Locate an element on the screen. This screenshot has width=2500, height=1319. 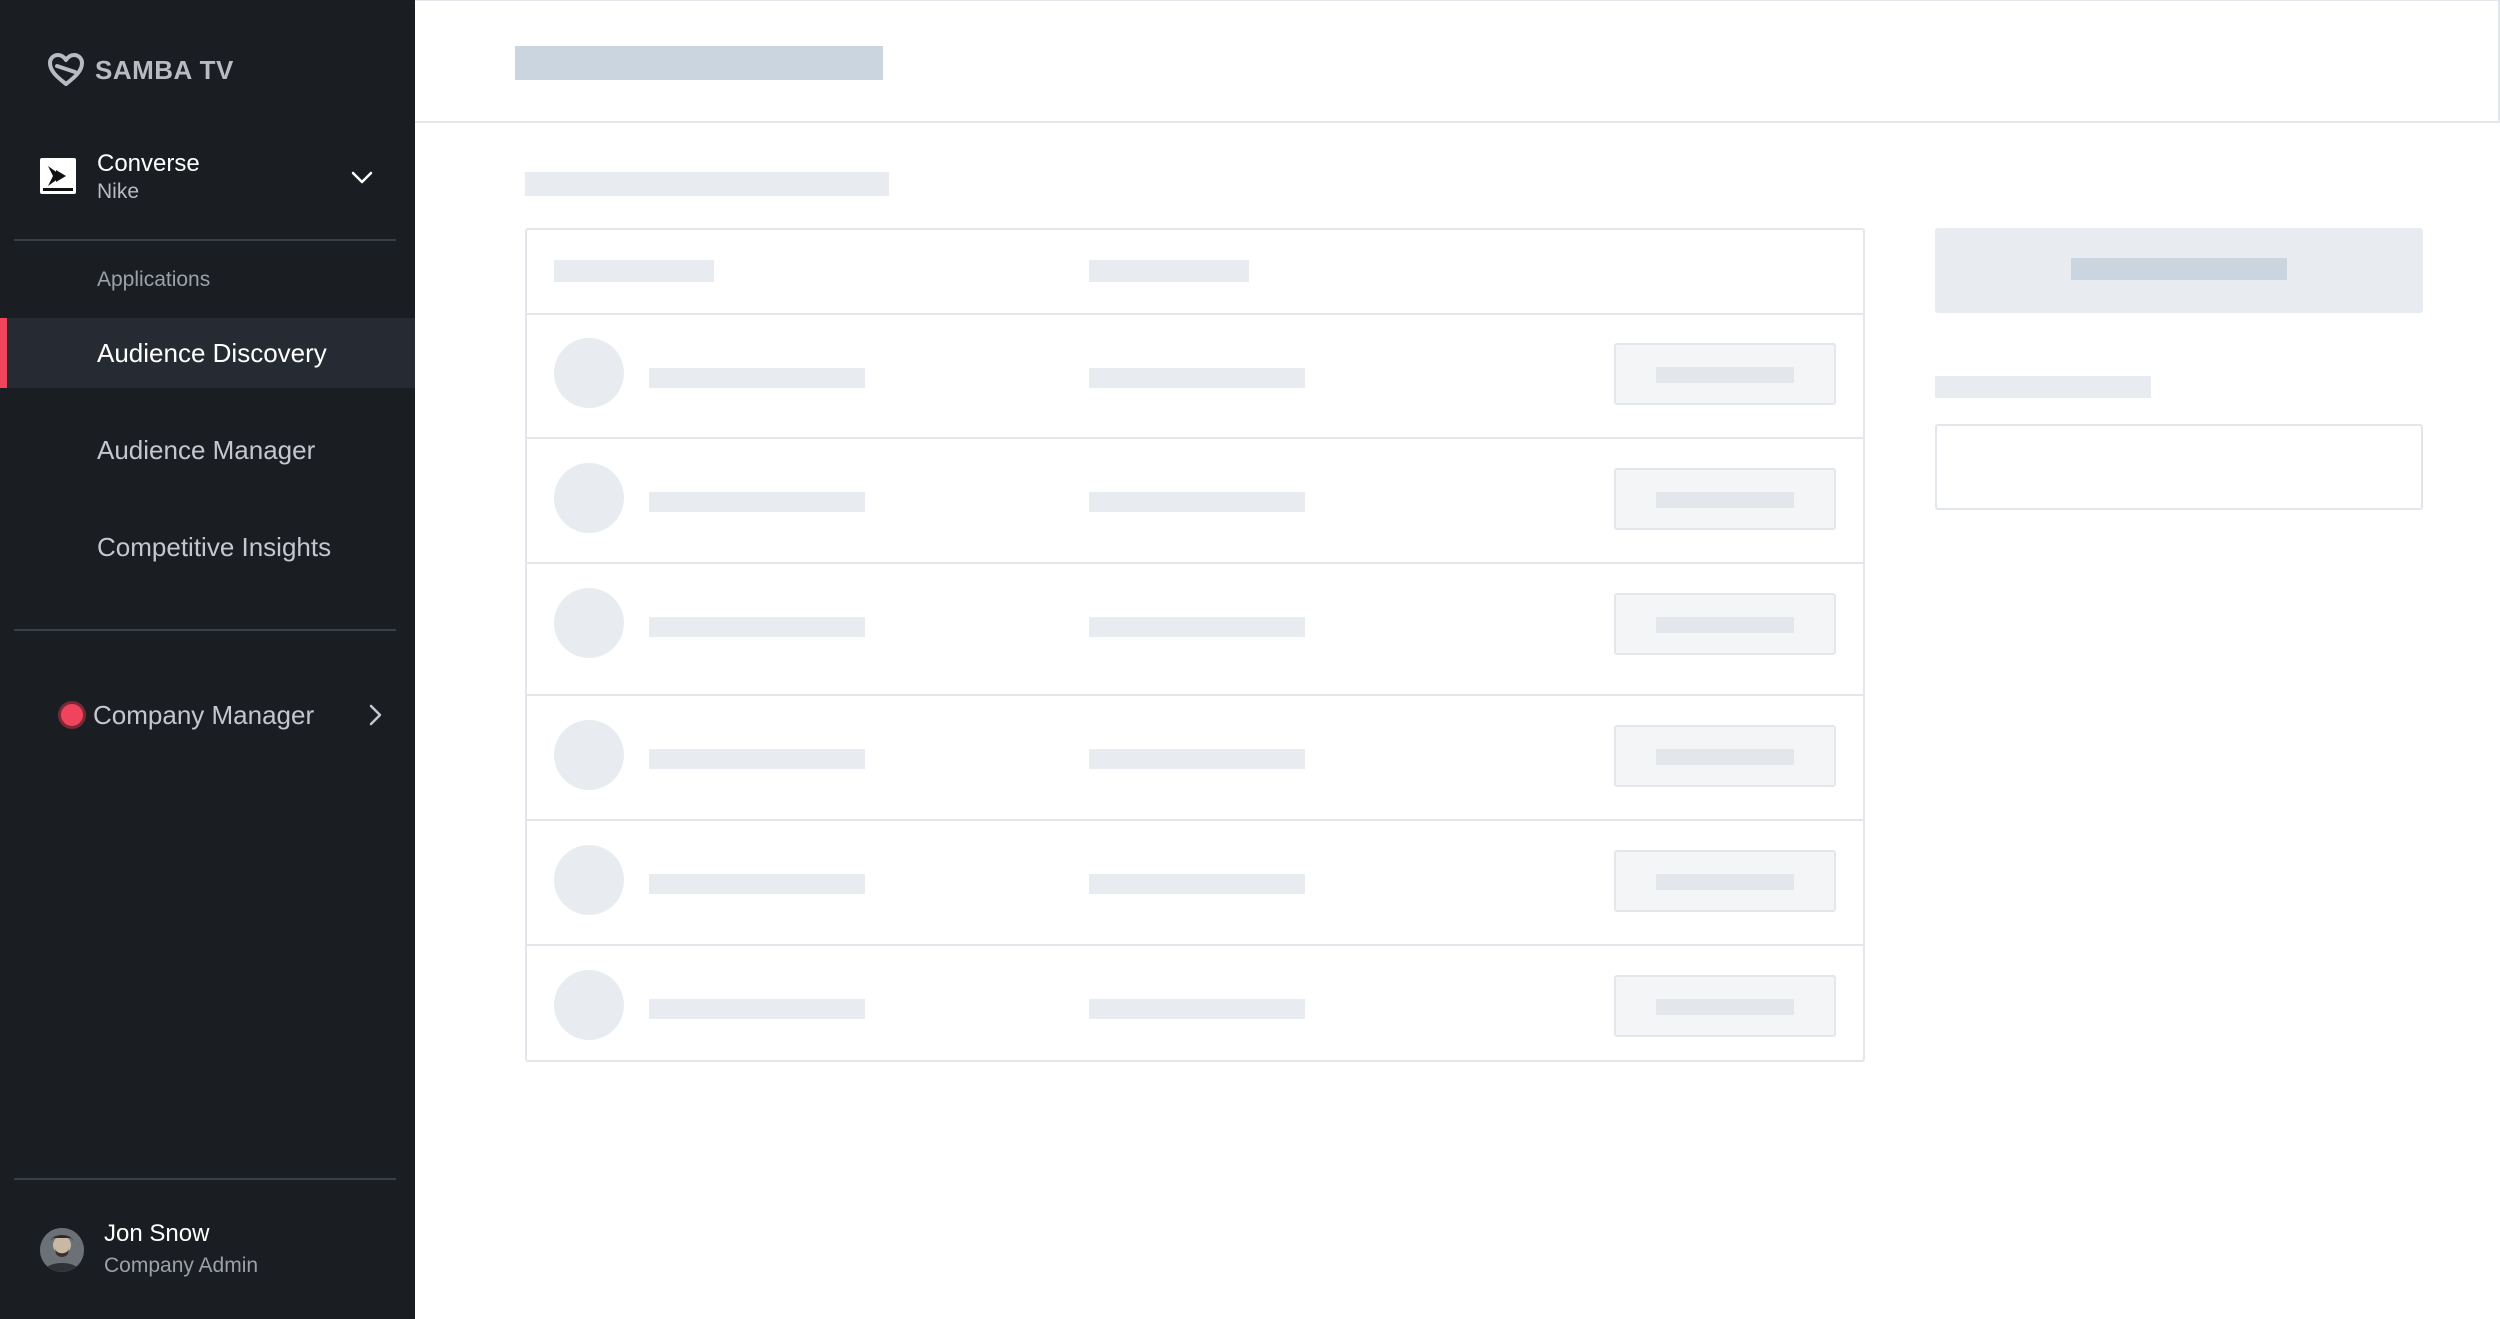
sidebar-item-competitive-insights: Competitive Insights is located at coordinates (207, 547).